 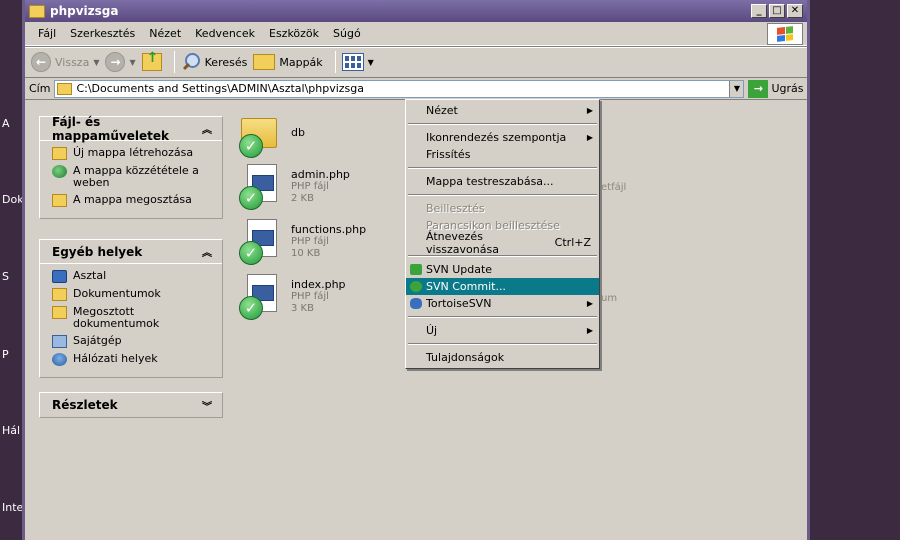 I want to click on ctx-label: TortoiseSVN, so click(x=459, y=303).